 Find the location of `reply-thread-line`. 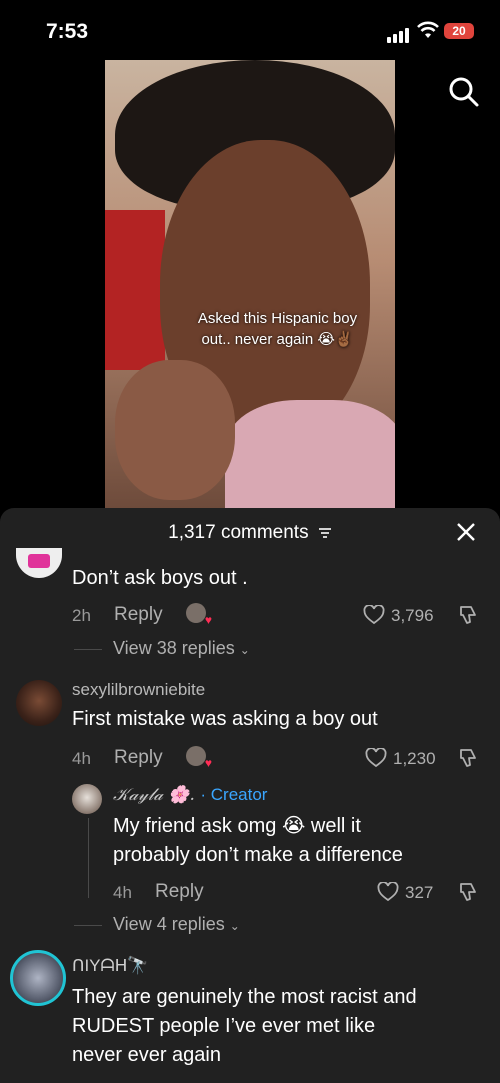

reply-thread-line is located at coordinates (88, 858).